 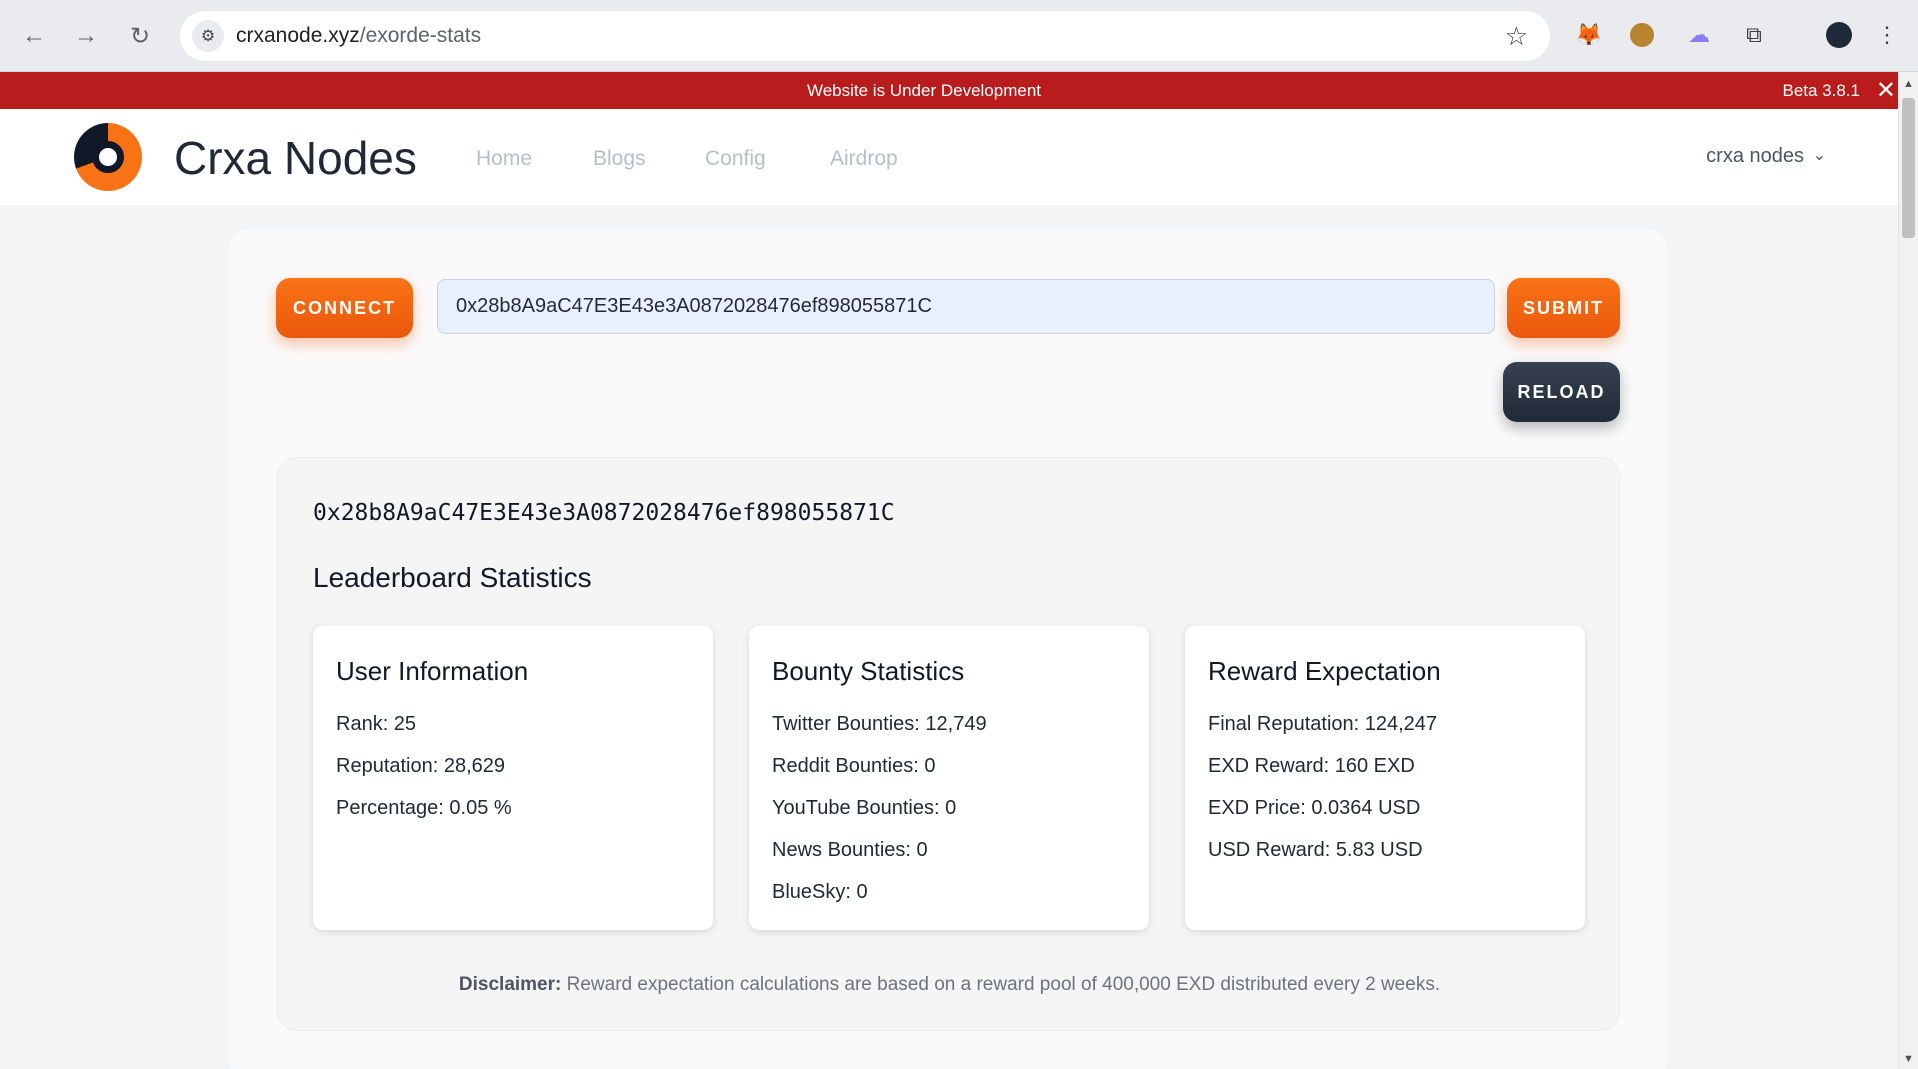 I want to click on nav-home: Home, so click(x=504, y=159).